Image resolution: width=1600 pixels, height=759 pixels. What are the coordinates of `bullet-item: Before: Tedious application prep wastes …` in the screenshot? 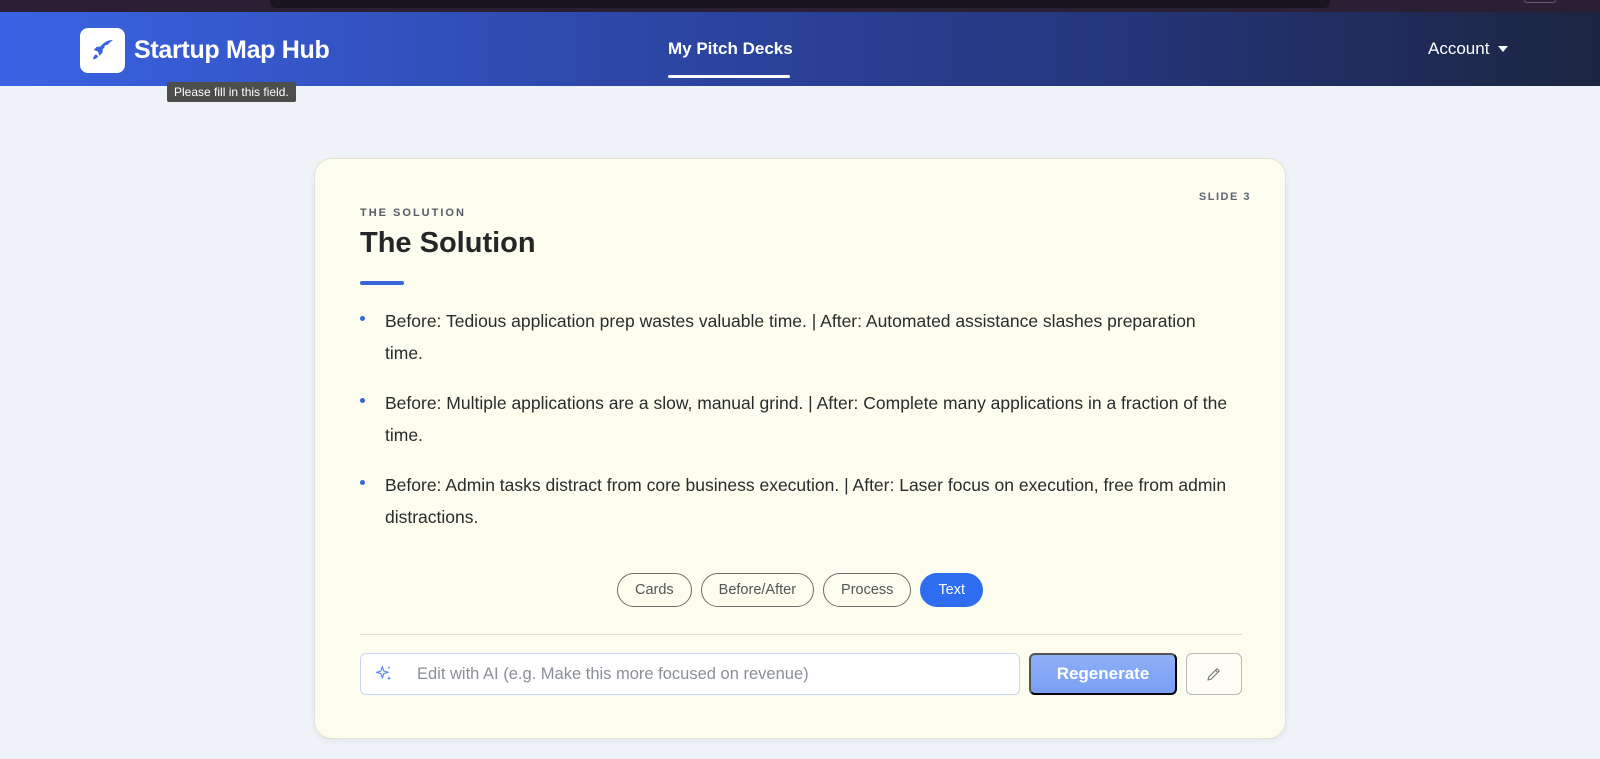 It's located at (795, 337).